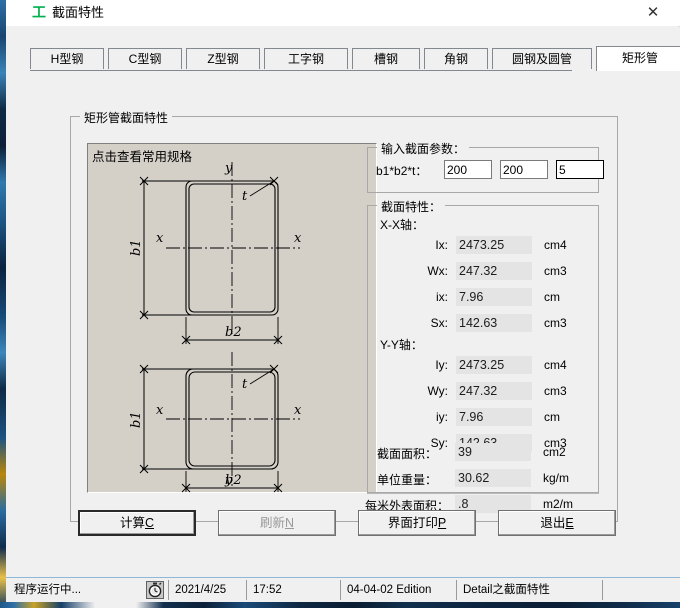  I want to click on summary-unit-weight: kg/m, so click(556, 478).